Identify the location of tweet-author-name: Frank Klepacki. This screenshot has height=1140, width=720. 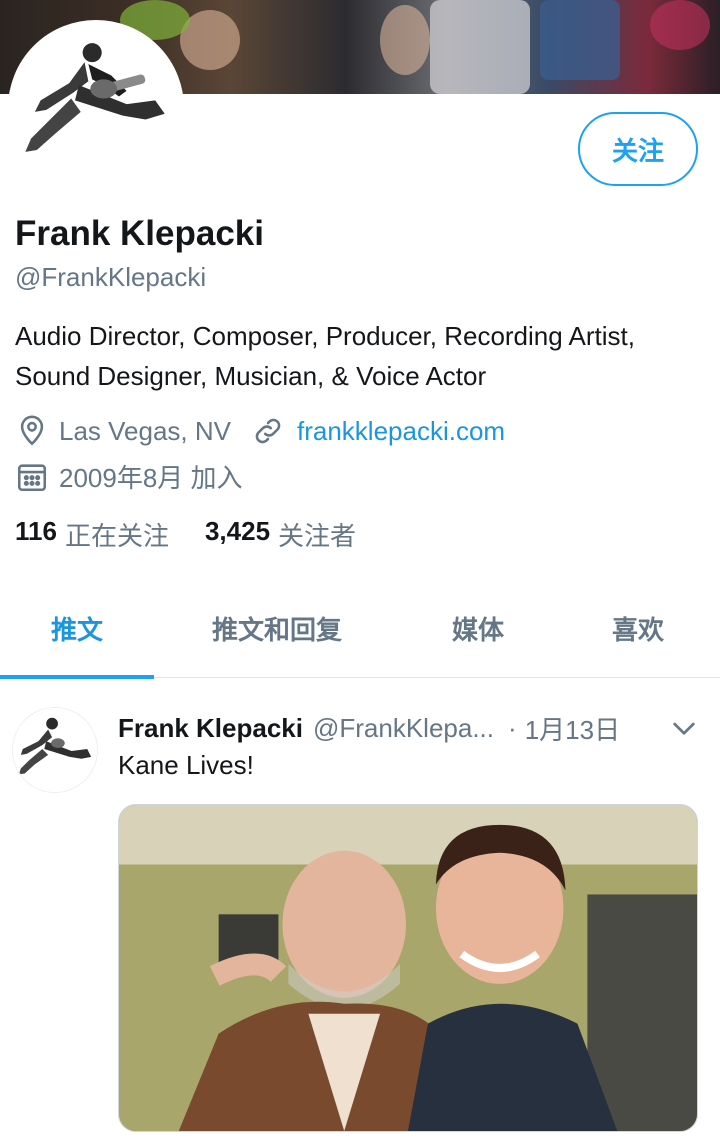
(210, 728).